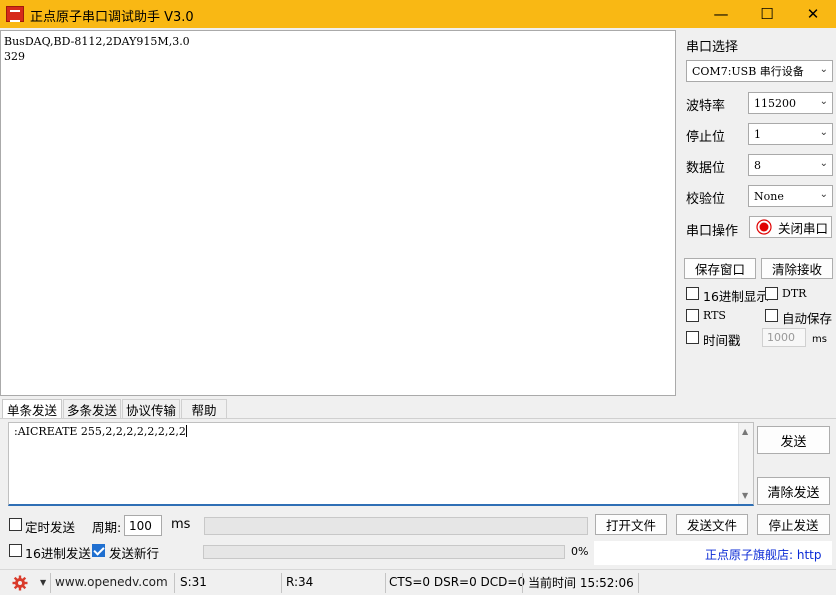 This screenshot has width=836, height=595. Describe the element at coordinates (819, 339) in the screenshot. I see `timestamp-unit: ms` at that location.